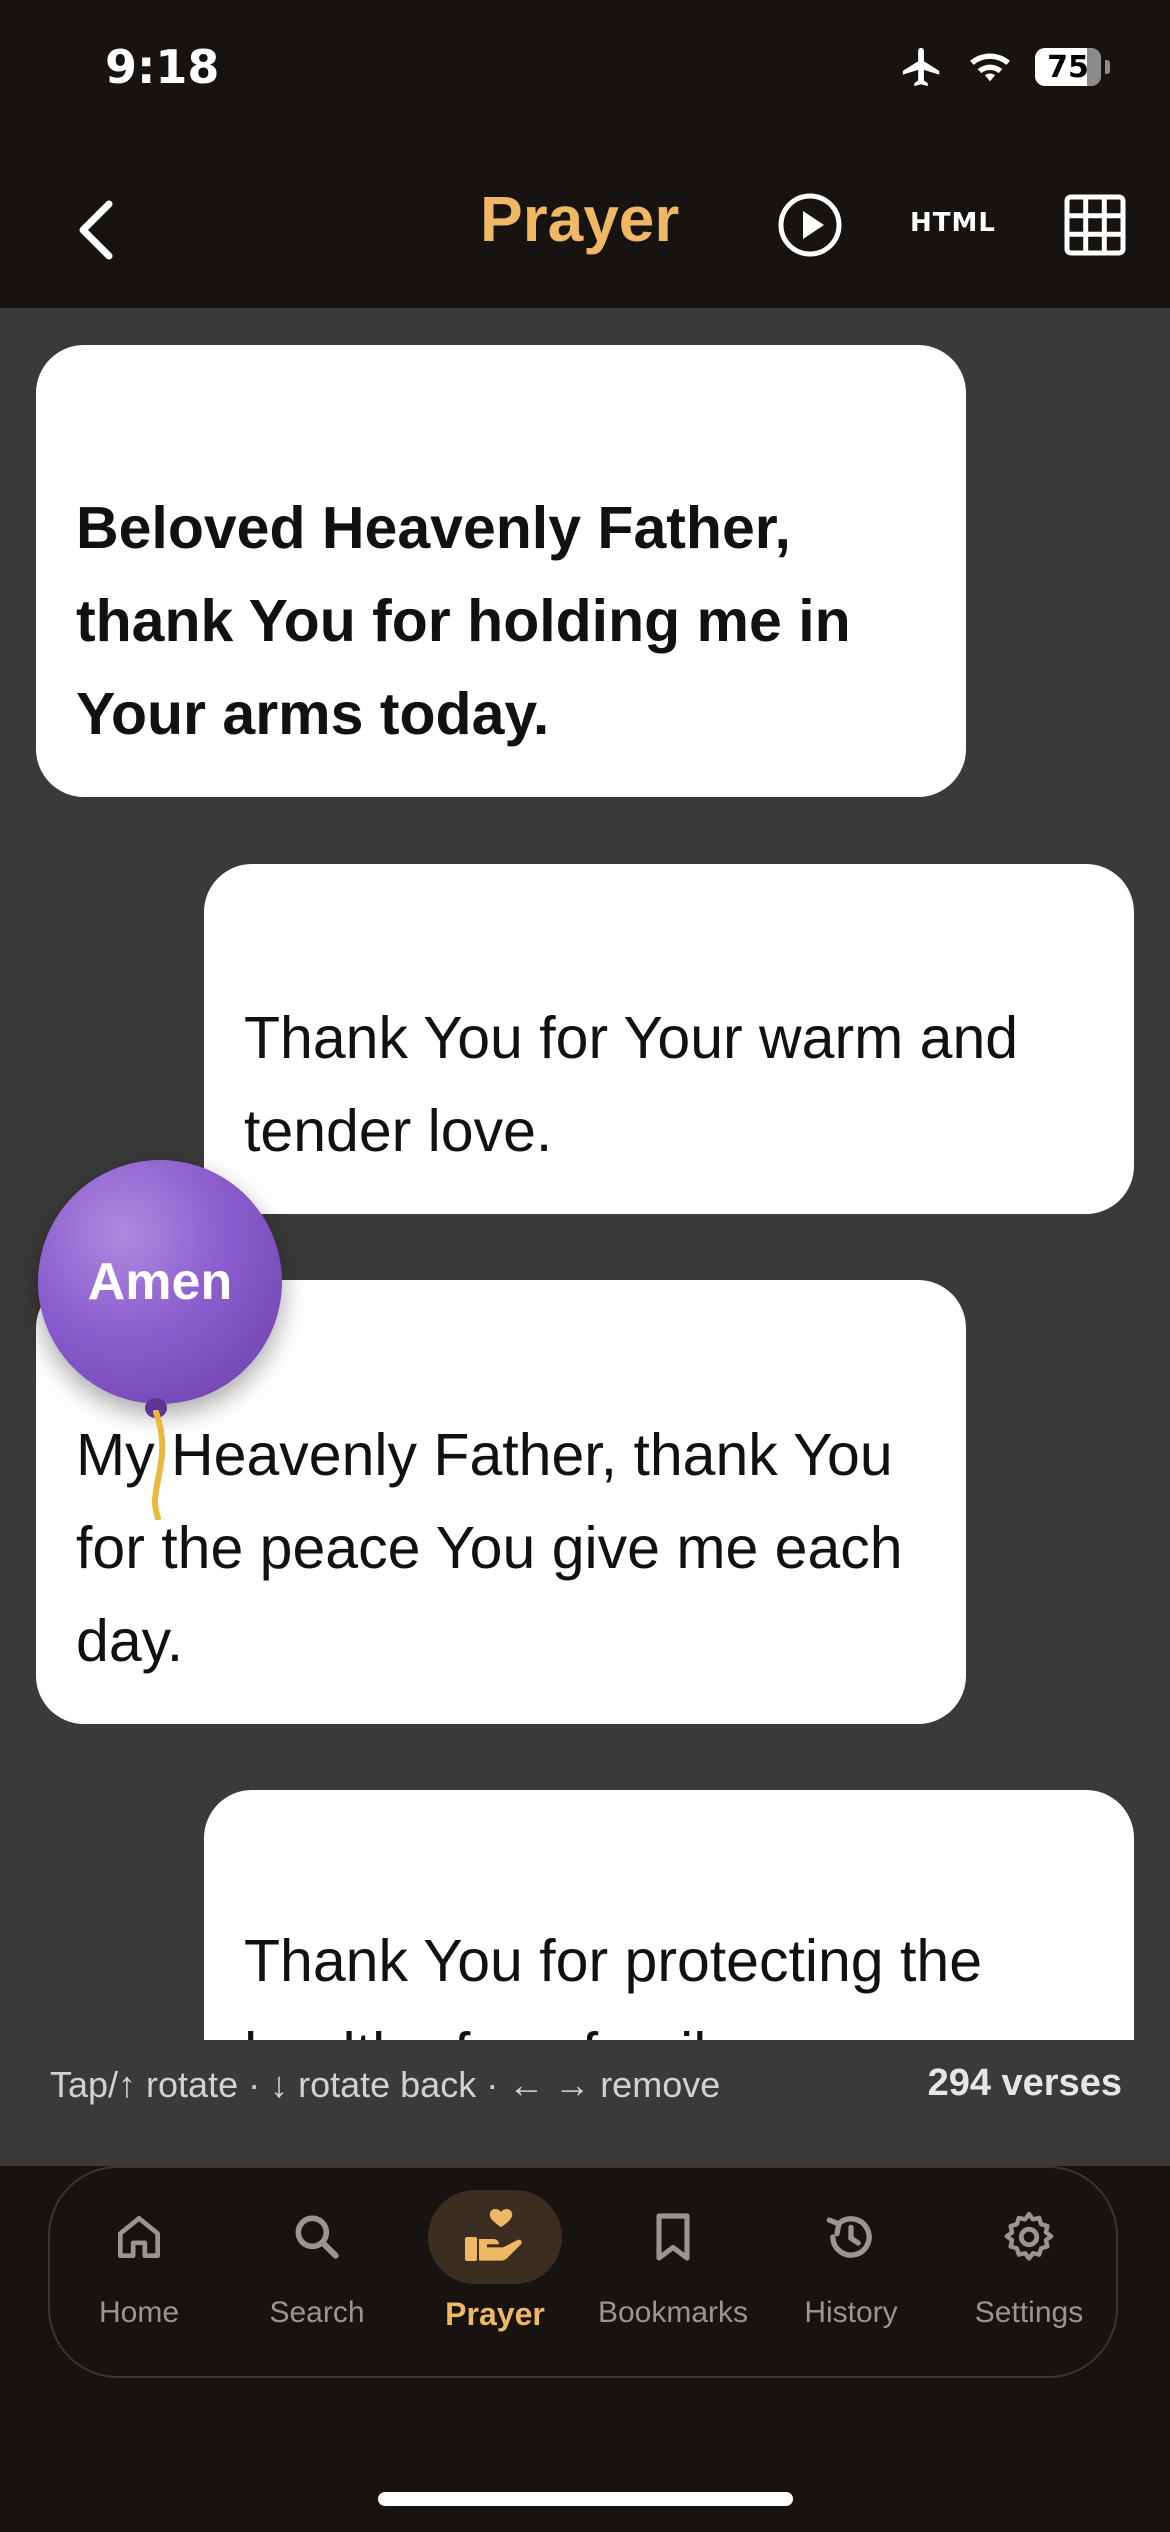 This screenshot has height=2532, width=1170. Describe the element at coordinates (1095, 225) in the screenshot. I see `grid-icon` at that location.